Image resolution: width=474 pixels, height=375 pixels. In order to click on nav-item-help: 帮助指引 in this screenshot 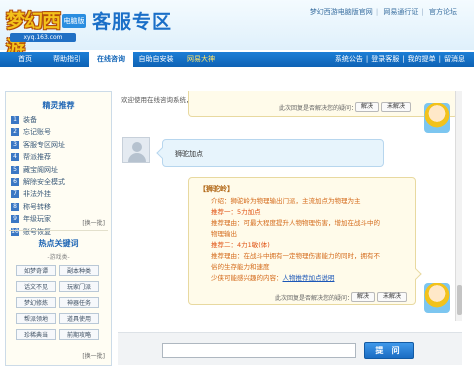, I will do `click(67, 59)`.